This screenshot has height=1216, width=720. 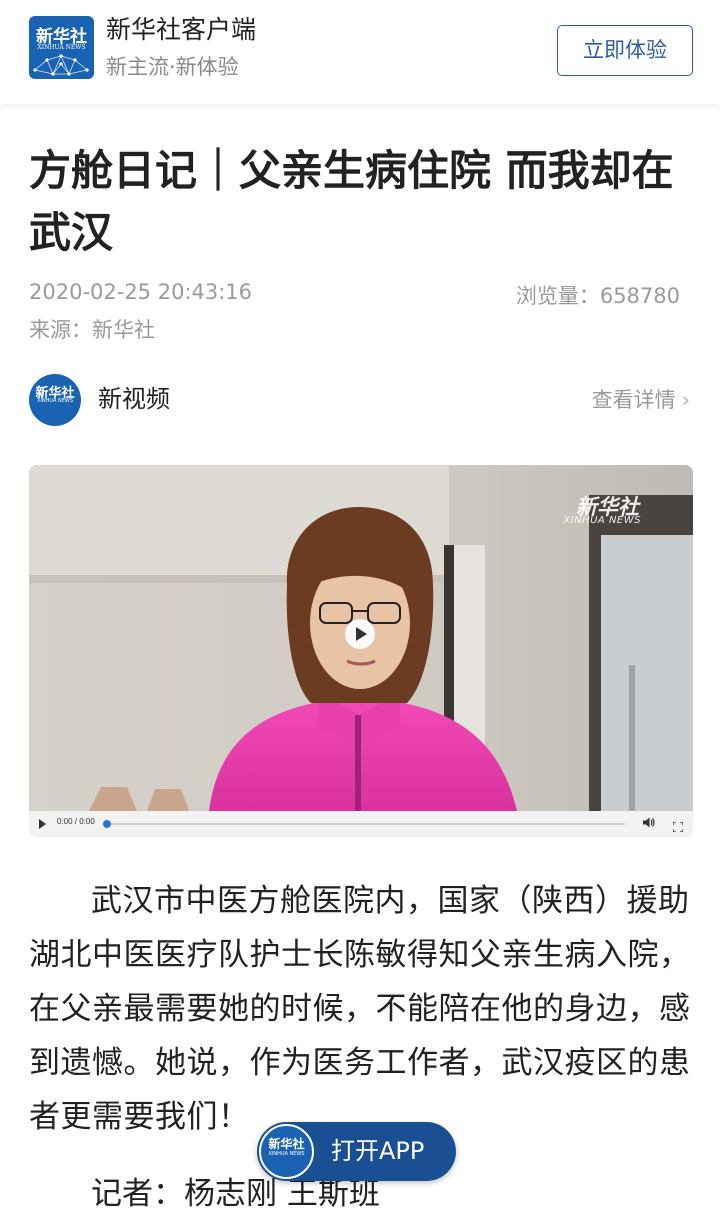 I want to click on open-app-logo-text: 新华社, so click(x=286, y=1144).